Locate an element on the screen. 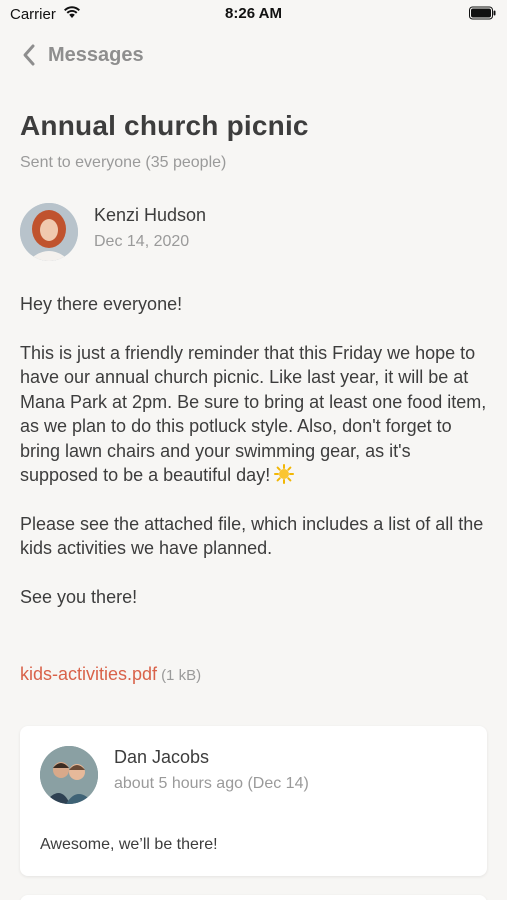 The height and width of the screenshot is (900, 507). reply-avatar-photo is located at coordinates (69, 775).